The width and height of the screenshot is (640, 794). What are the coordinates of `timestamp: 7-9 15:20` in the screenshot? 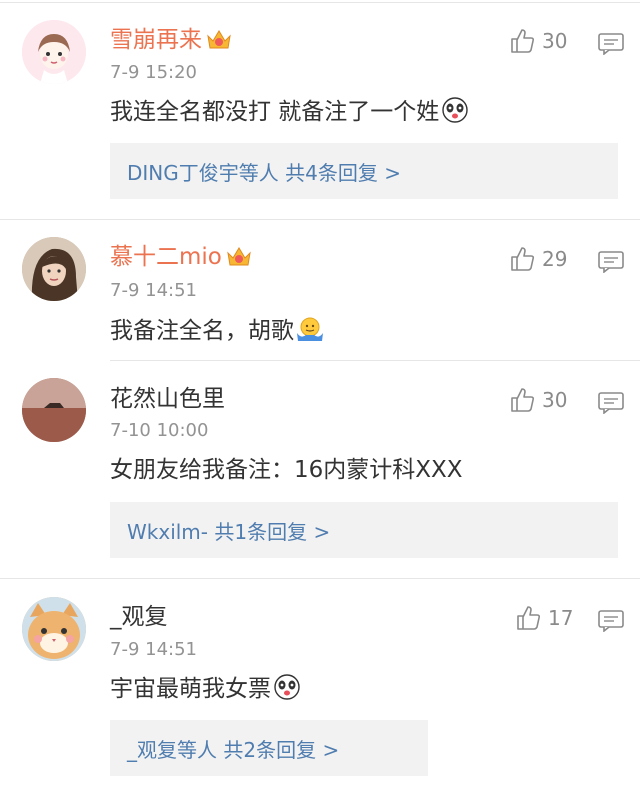 It's located at (153, 72).